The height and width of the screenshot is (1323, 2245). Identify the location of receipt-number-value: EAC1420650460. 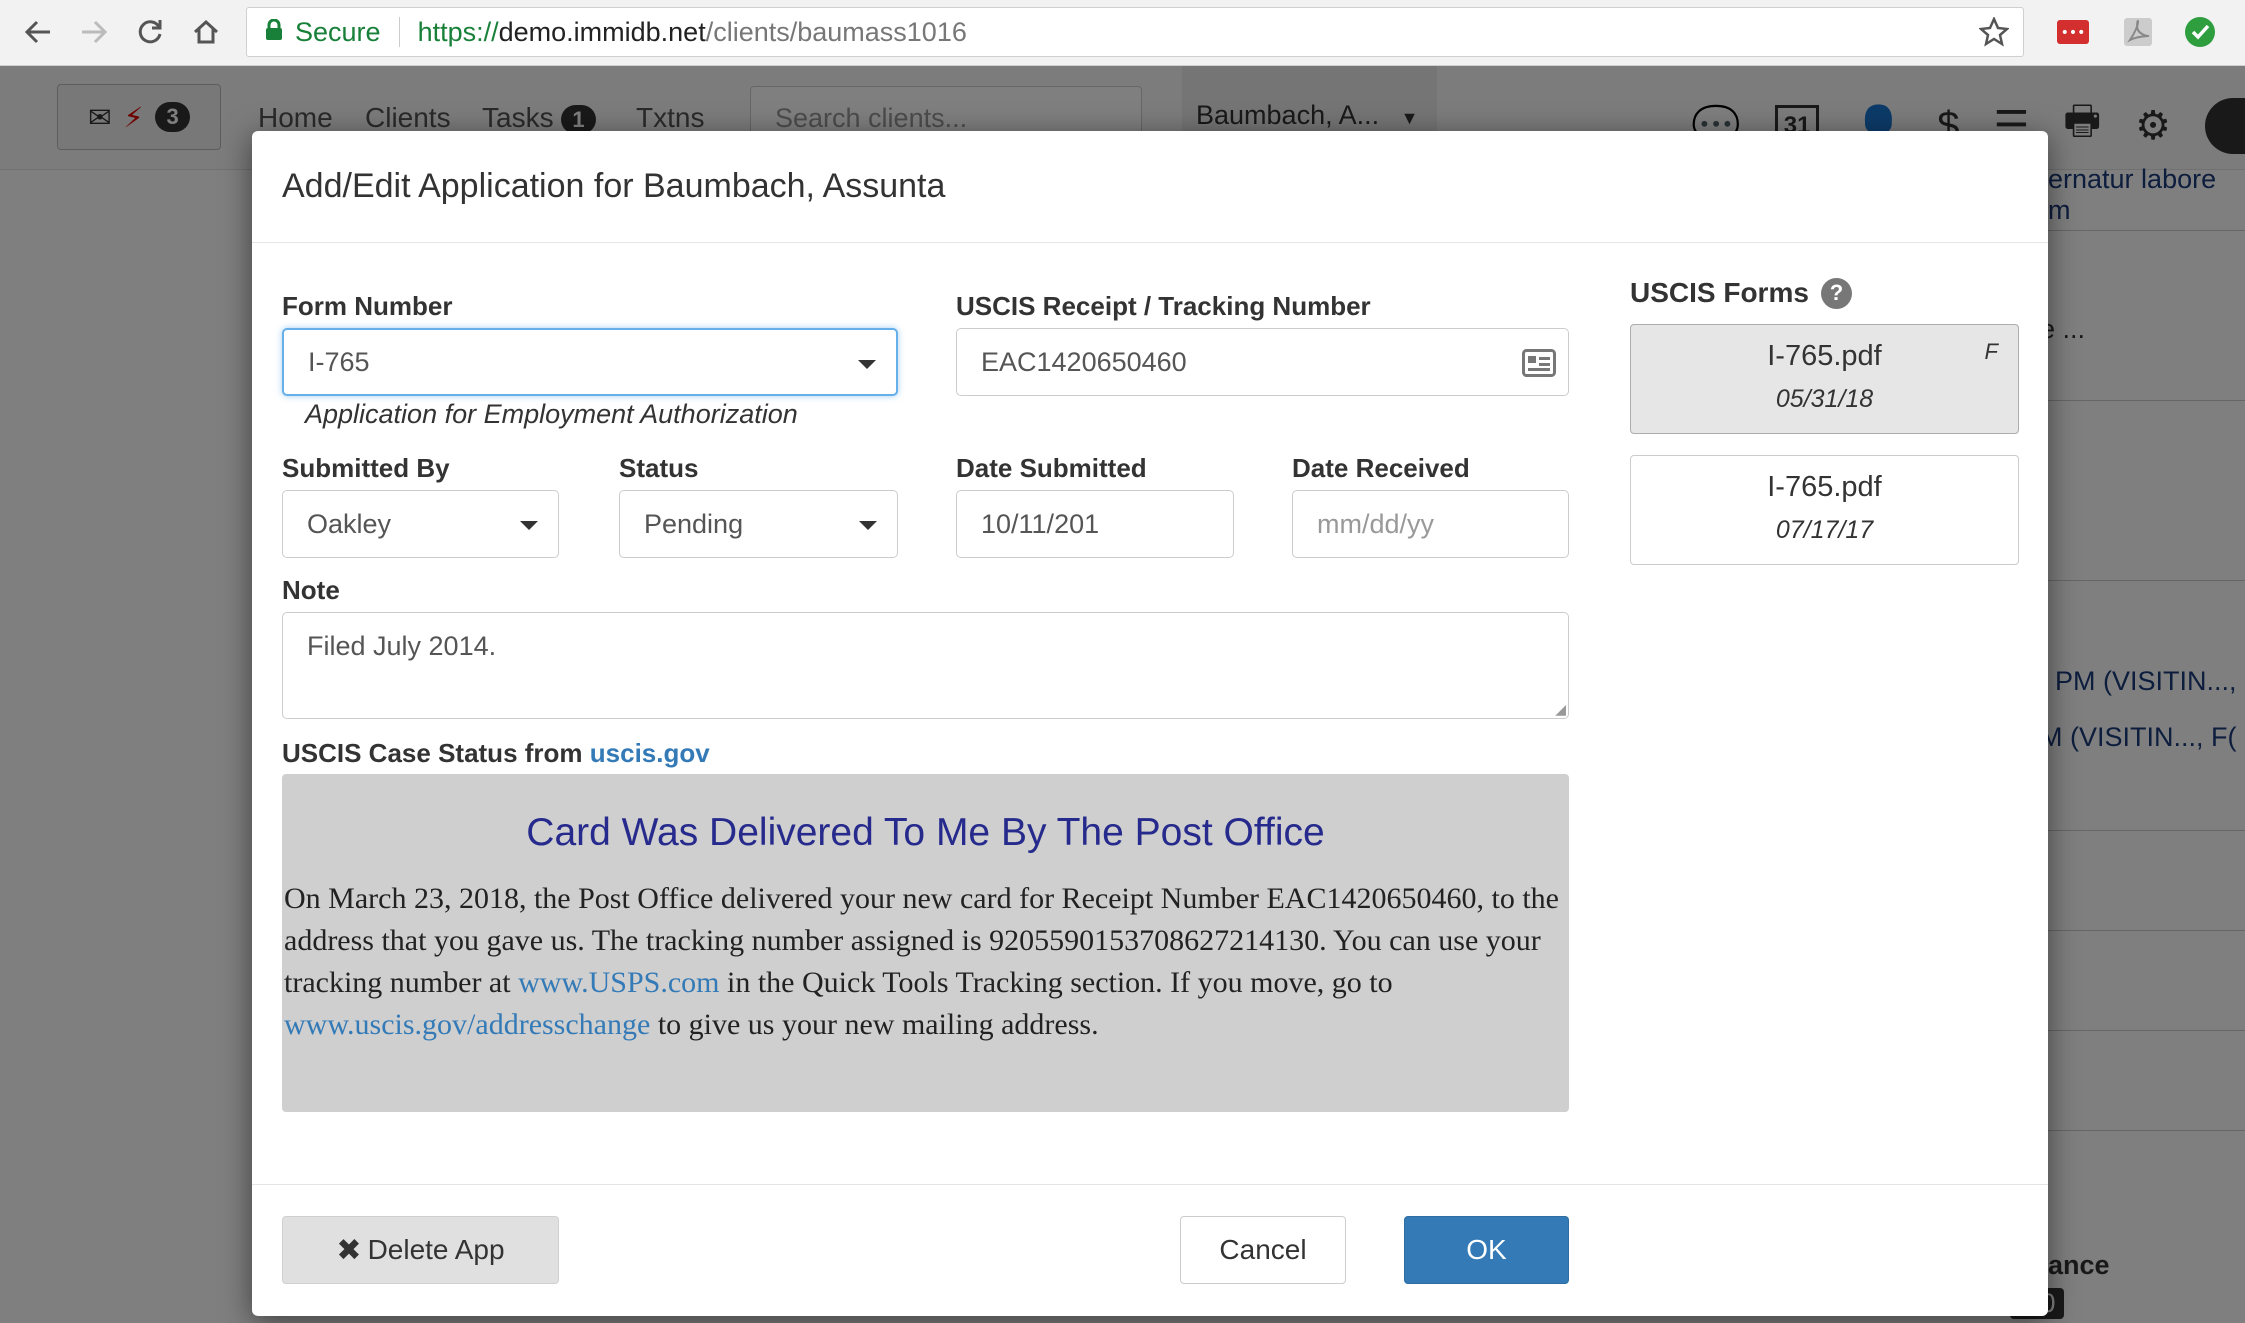
(1084, 361).